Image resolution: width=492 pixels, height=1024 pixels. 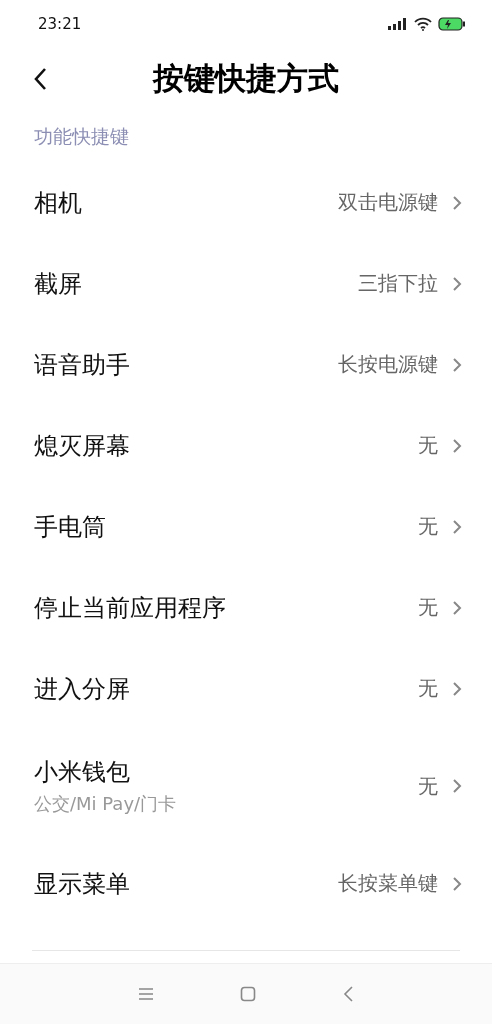 I want to click on item-label: 截屏, so click(x=58, y=284).